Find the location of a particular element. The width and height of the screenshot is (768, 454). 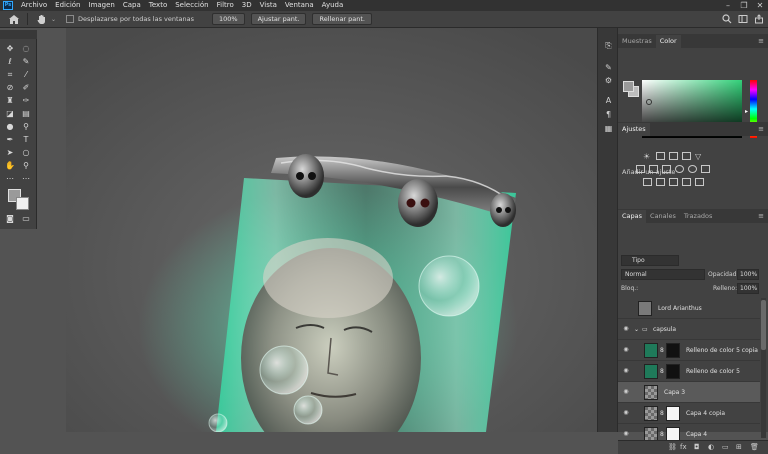

tools-panel-grip is located at coordinates (18, 34).